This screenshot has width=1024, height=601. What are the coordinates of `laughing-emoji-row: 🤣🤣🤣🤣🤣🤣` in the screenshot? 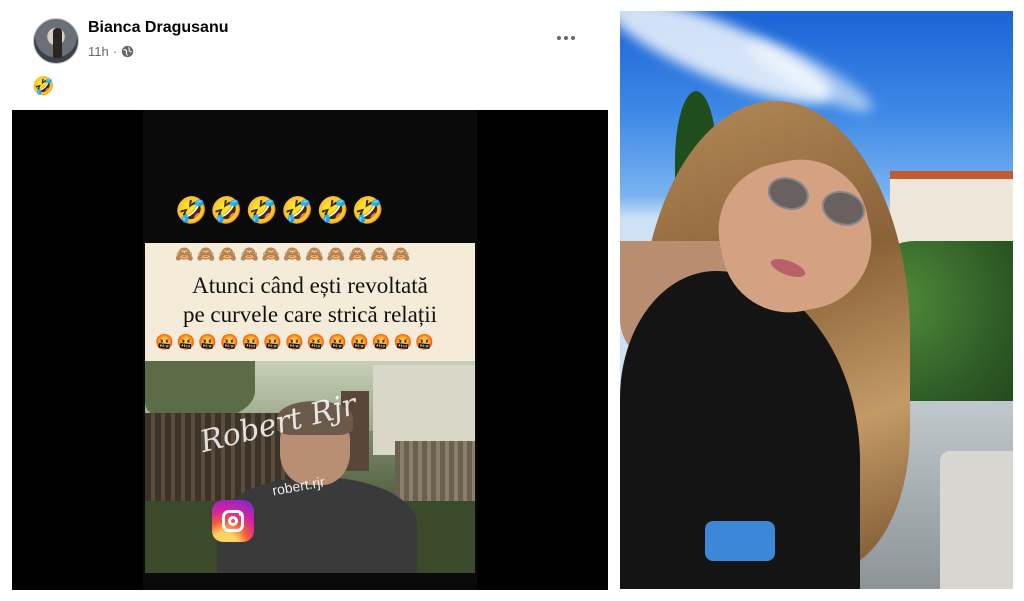 It's located at (281, 210).